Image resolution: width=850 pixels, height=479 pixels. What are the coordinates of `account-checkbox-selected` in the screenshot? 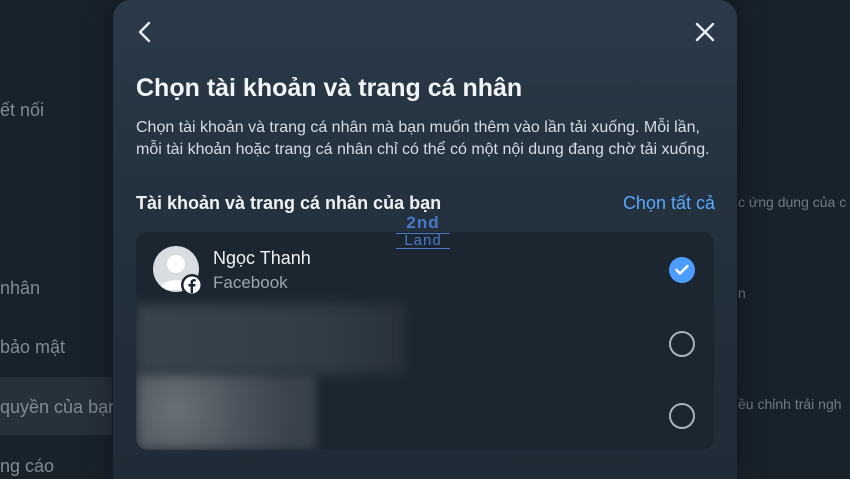 It's located at (682, 270).